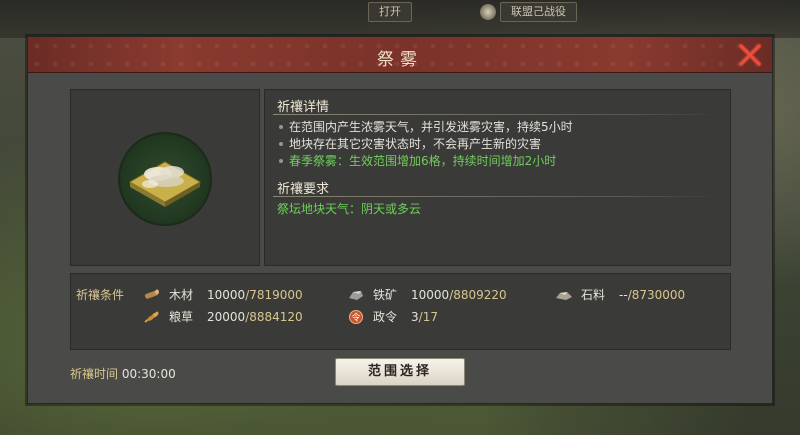 Image resolution: width=800 pixels, height=435 pixels. I want to click on ritual-time: 祈禳时间 00:30:00, so click(123, 373).